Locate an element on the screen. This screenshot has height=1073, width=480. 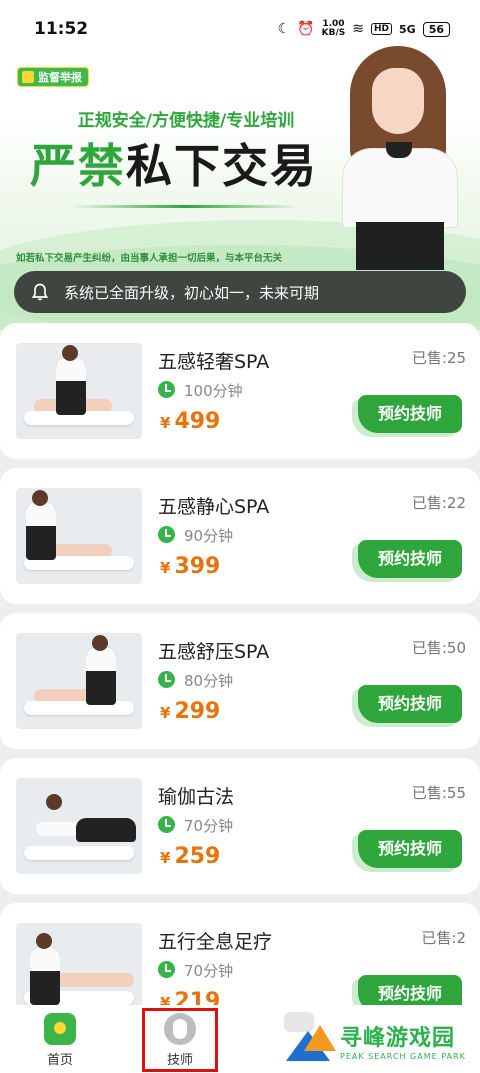
service-duration: 90分钟 is located at coordinates (209, 536).